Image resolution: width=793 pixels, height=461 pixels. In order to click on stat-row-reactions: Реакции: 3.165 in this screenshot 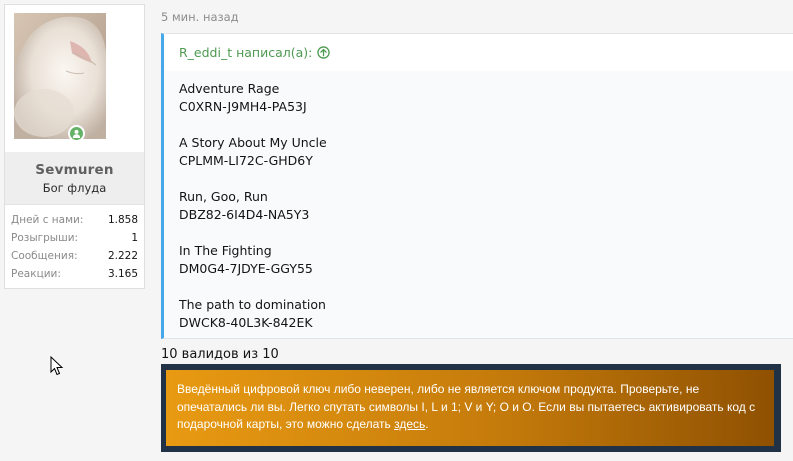, I will do `click(74, 274)`.